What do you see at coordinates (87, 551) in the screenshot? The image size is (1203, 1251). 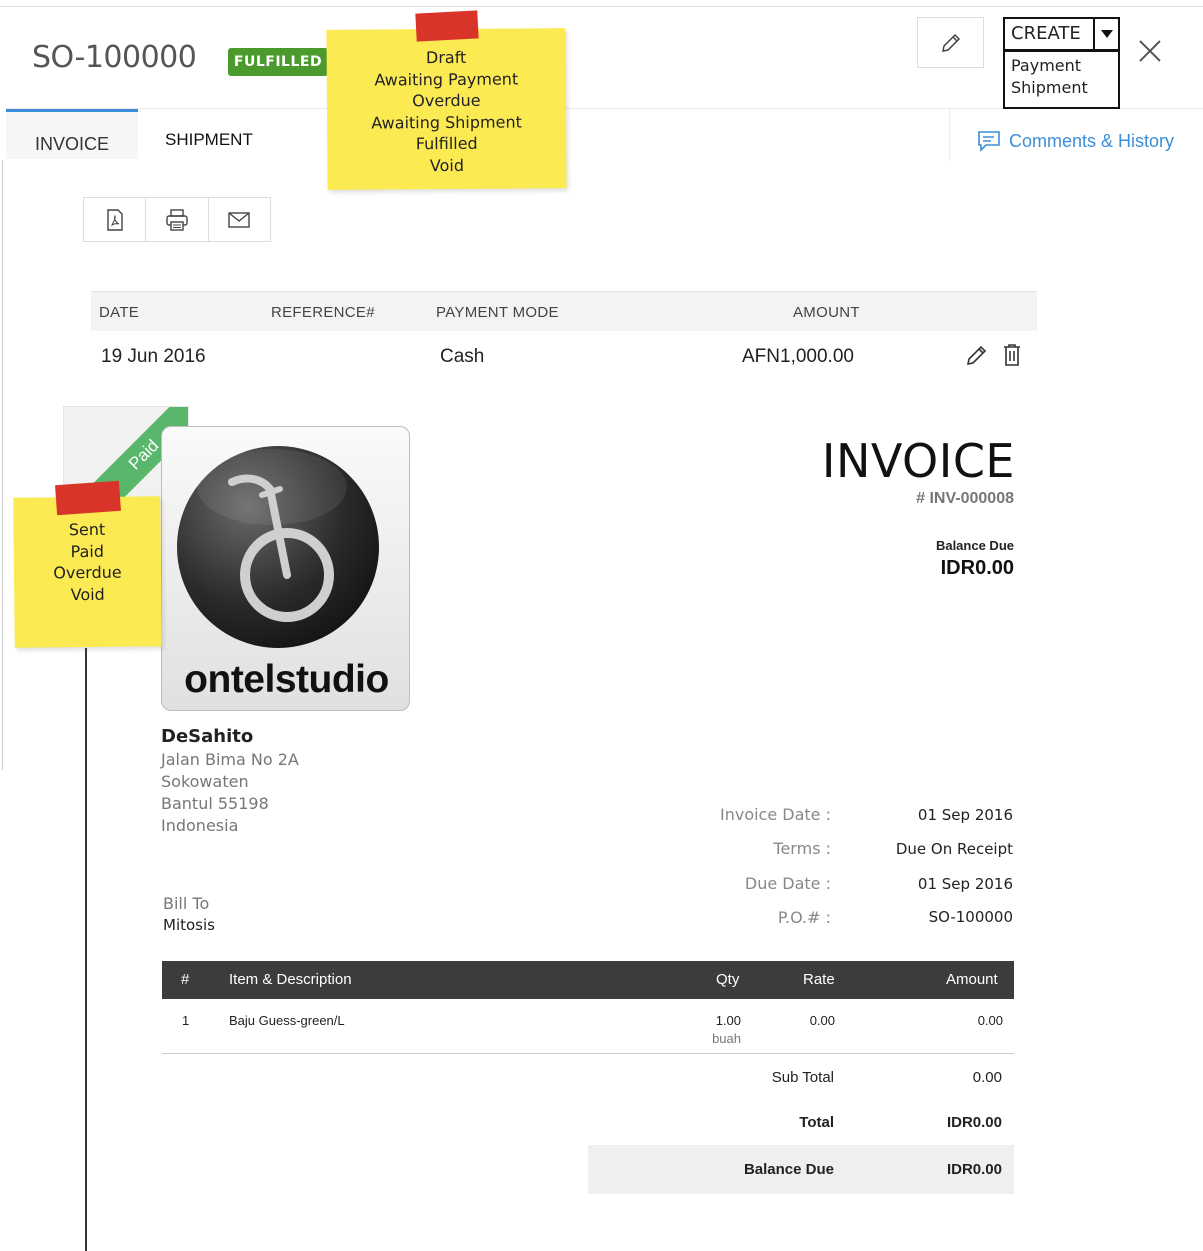 I see `sticky-item: Paid` at bounding box center [87, 551].